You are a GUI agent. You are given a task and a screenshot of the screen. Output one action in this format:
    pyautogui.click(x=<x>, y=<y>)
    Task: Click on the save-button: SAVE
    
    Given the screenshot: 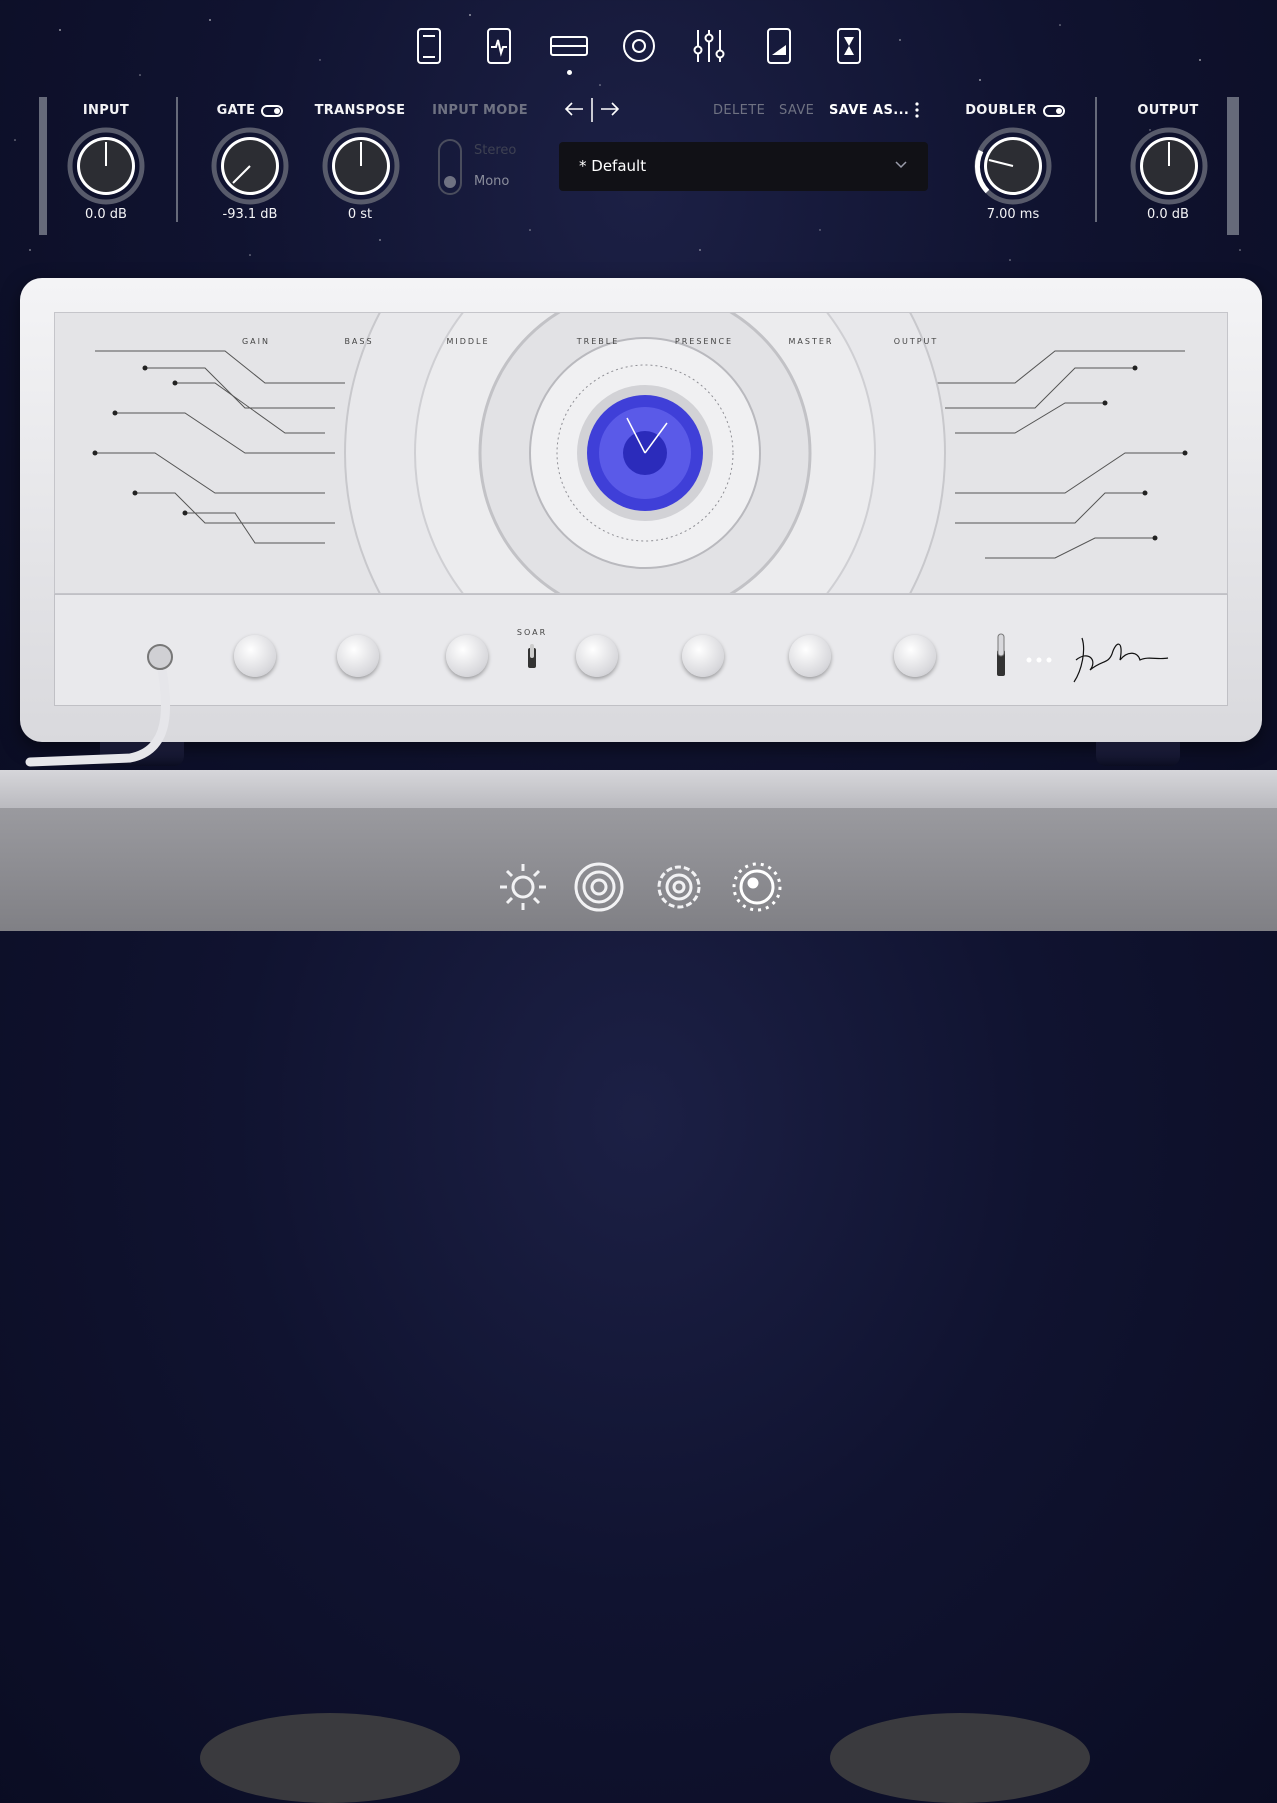 What is the action you would take?
    pyautogui.click(x=796, y=110)
    